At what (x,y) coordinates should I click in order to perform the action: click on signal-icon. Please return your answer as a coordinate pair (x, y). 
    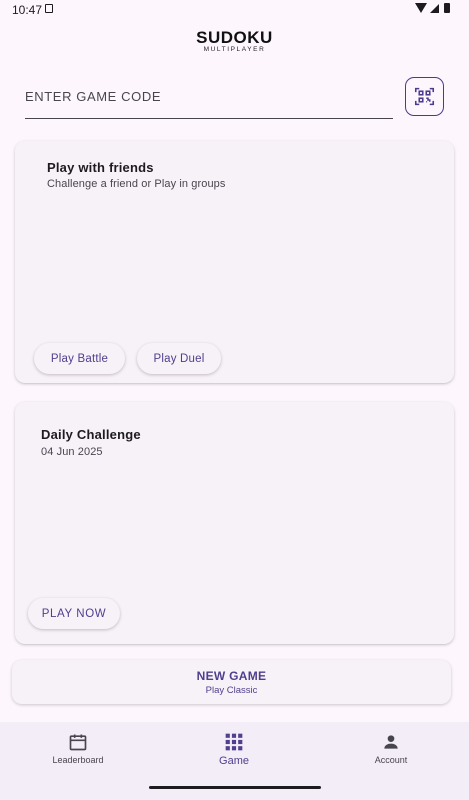
    Looking at the image, I should click on (434, 8).